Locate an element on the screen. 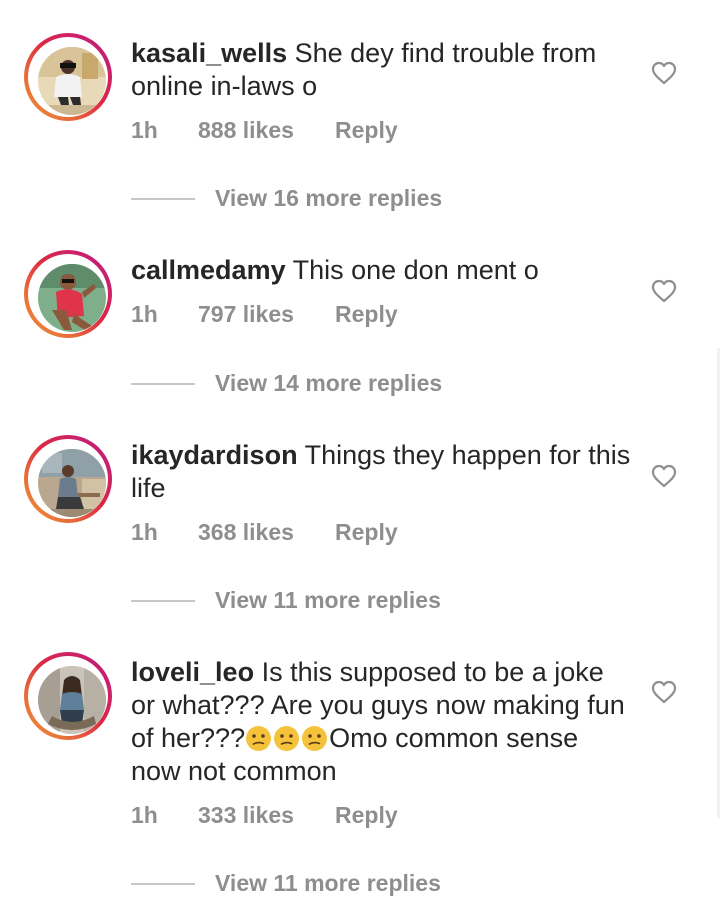  comment-username: callmedamy is located at coordinates (208, 270).